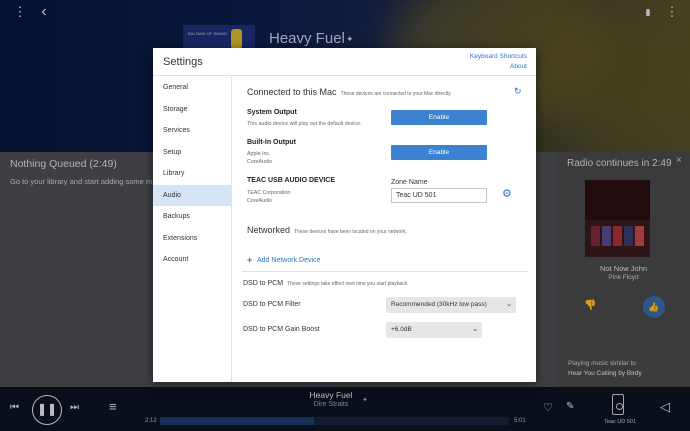 The height and width of the screenshot is (431, 690). What do you see at coordinates (434, 330) in the screenshot?
I see `dsd-gain-select: +6.0dB ⌄` at bounding box center [434, 330].